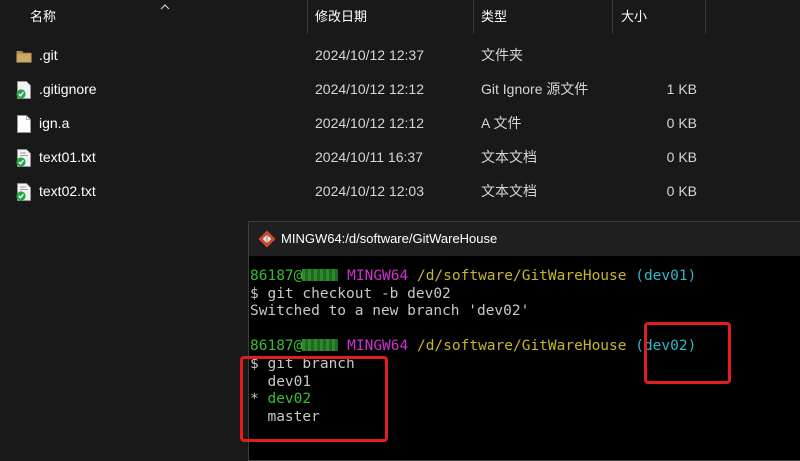  Describe the element at coordinates (267, 239) in the screenshot. I see `git-bash-icon` at that location.